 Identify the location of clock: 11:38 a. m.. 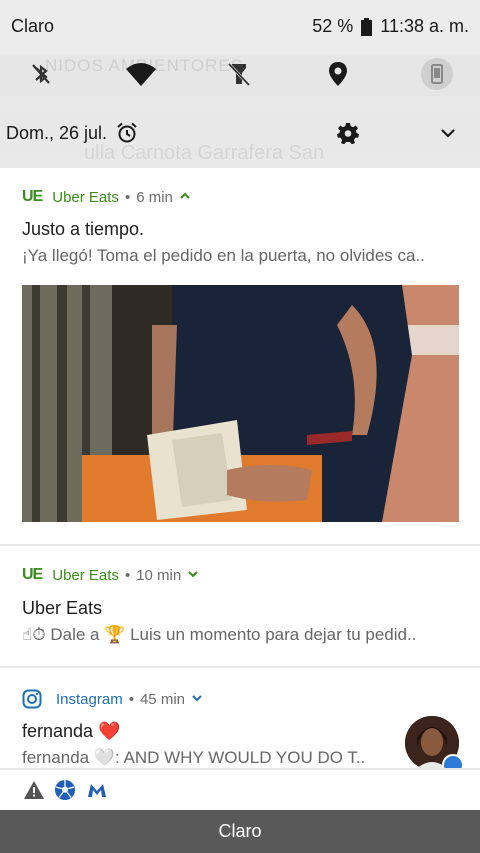
(424, 26).